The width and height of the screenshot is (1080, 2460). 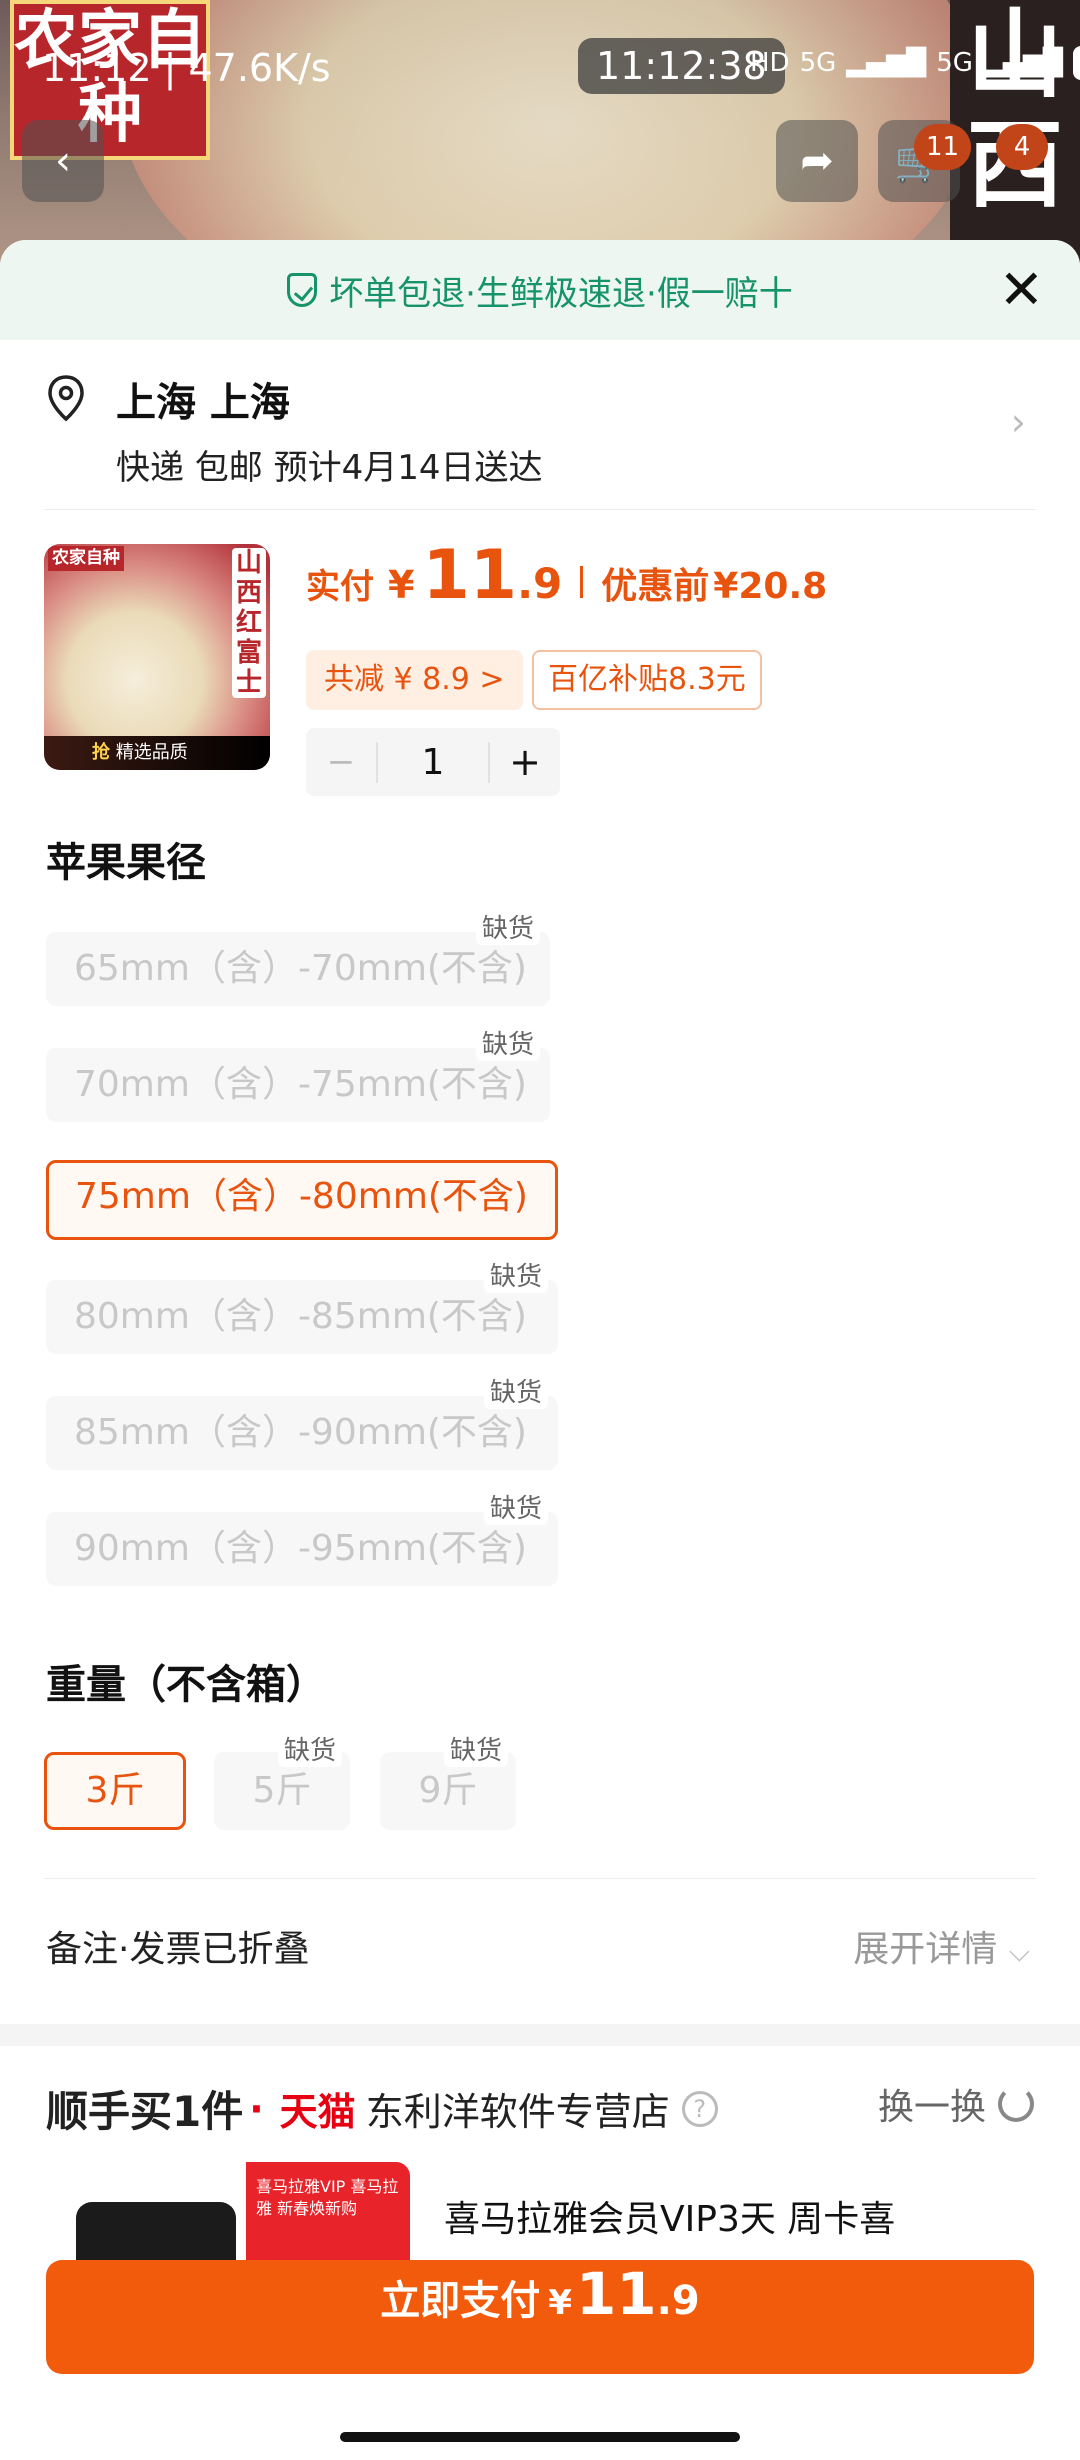 What do you see at coordinates (954, 63) in the screenshot?
I see `signal-icon-2: 5G` at bounding box center [954, 63].